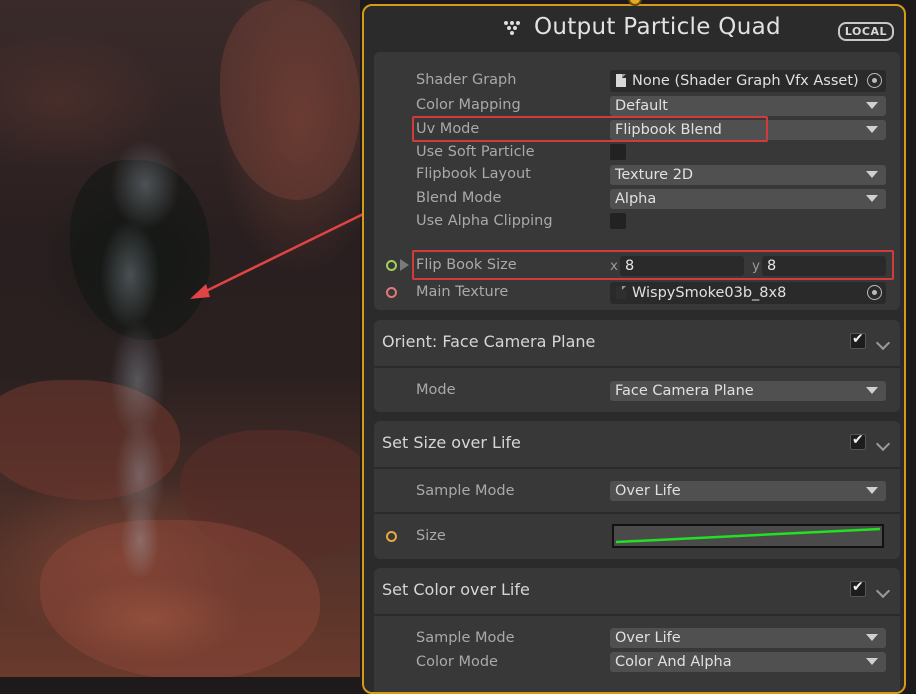 This screenshot has width=916, height=694. What do you see at coordinates (431, 536) in the screenshot?
I see `size-label: Size` at bounding box center [431, 536].